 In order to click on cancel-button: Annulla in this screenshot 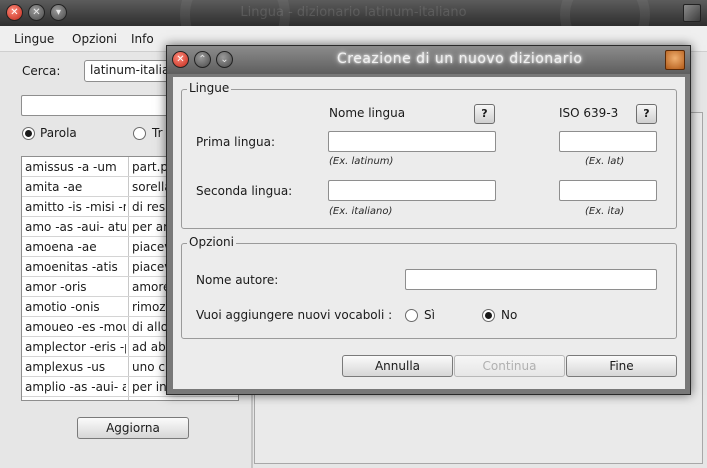, I will do `click(397, 366)`.